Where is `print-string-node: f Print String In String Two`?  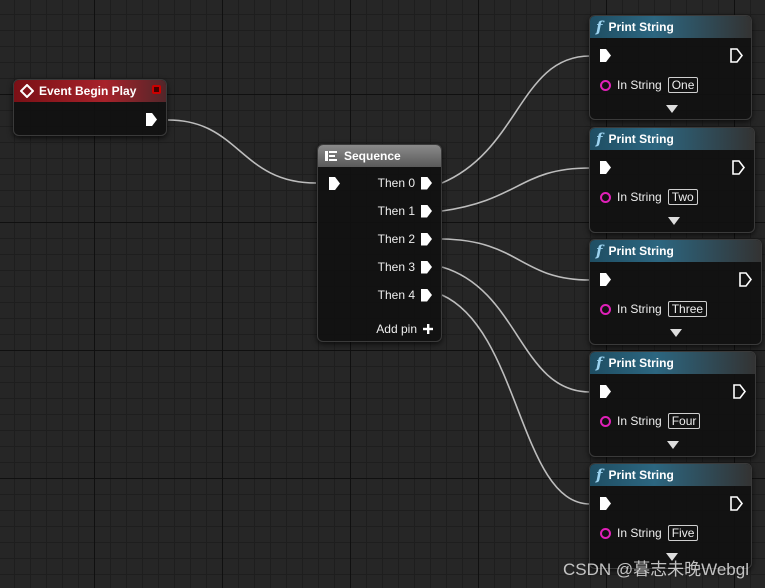 print-string-node: f Print String In String Two is located at coordinates (672, 180).